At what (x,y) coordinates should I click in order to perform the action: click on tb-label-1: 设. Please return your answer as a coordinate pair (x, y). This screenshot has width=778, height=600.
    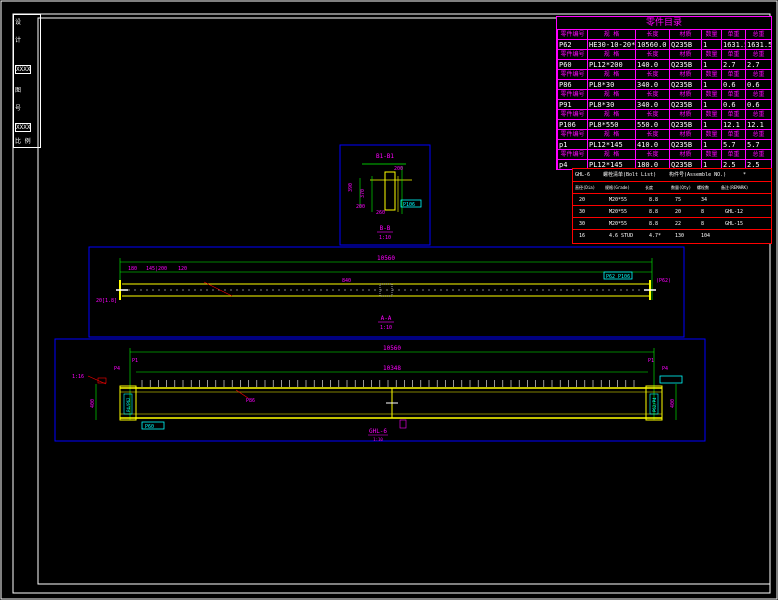
    Looking at the image, I should click on (18, 22).